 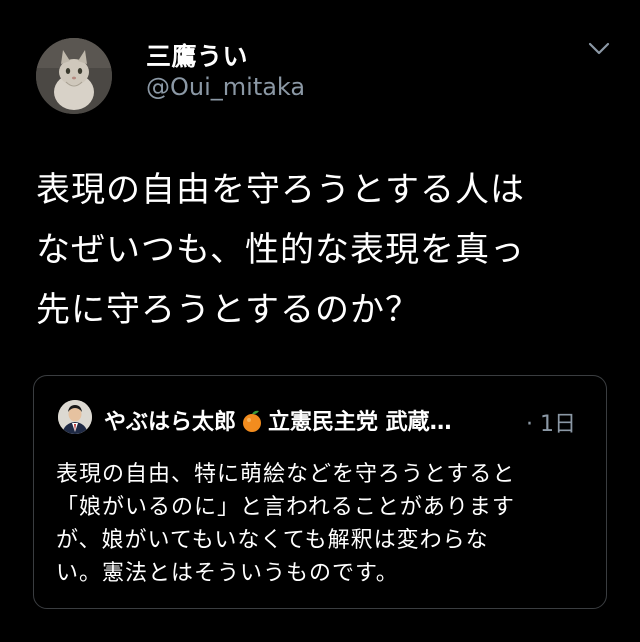 I want to click on quoted-timestamp: · 1日, so click(x=551, y=422).